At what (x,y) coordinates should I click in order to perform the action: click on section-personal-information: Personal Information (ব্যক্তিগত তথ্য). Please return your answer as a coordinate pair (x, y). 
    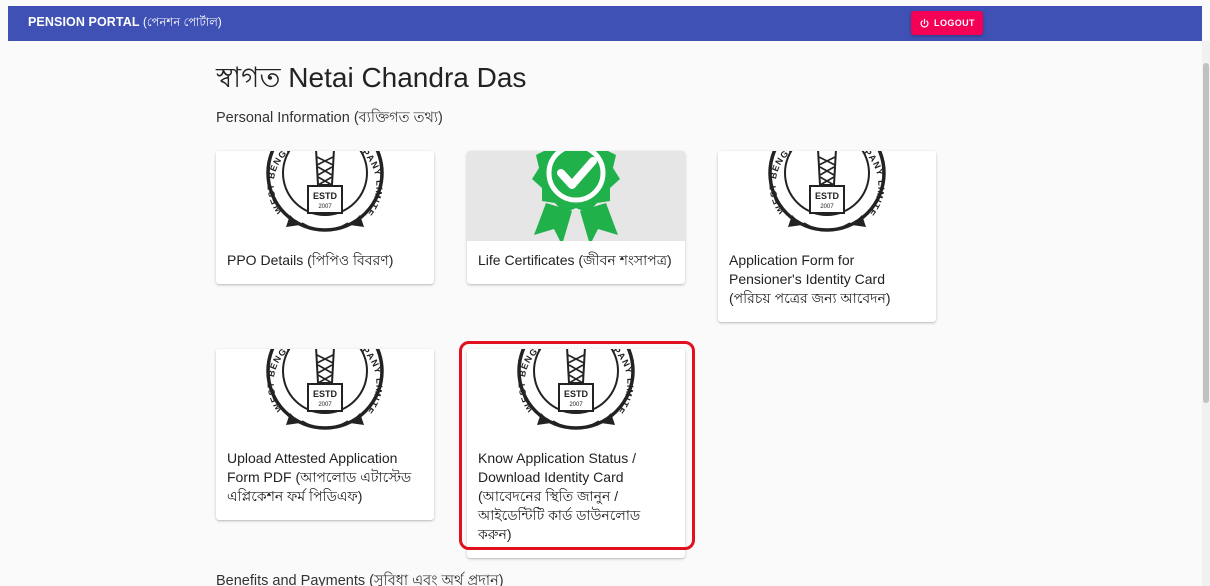
    Looking at the image, I should click on (329, 118).